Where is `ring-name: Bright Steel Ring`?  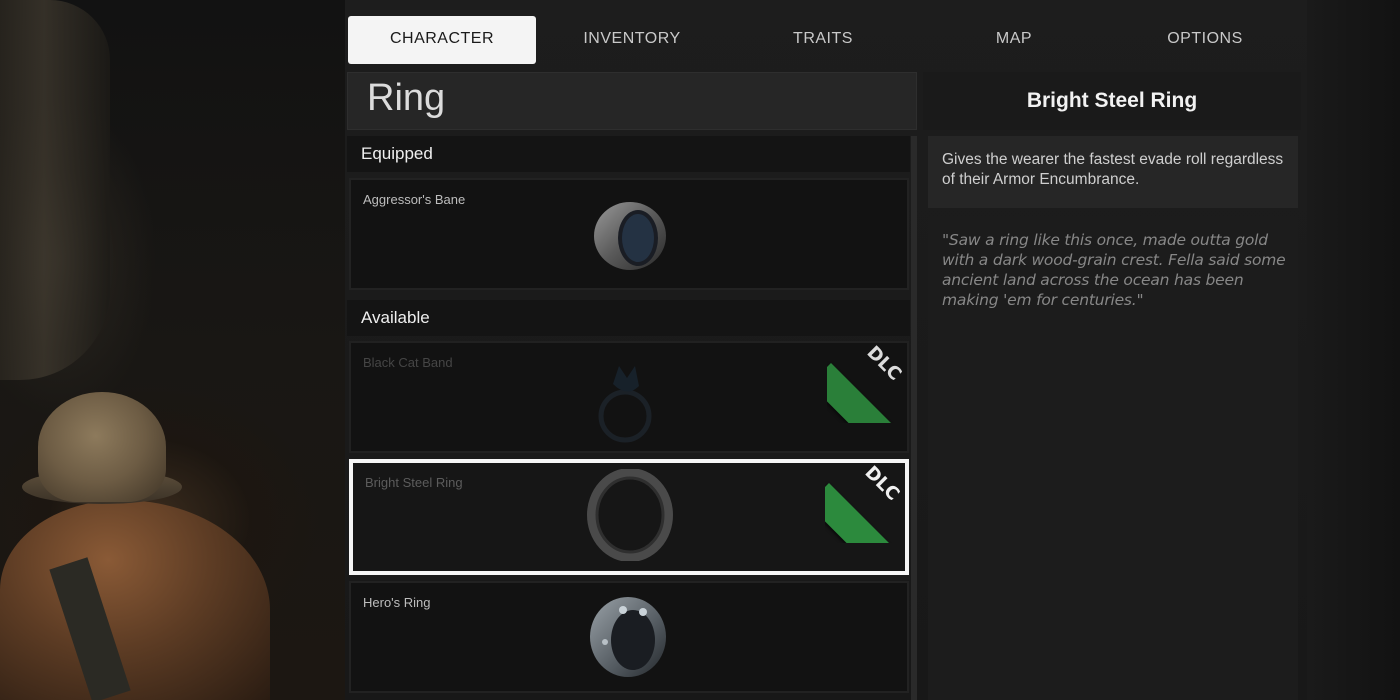 ring-name: Bright Steel Ring is located at coordinates (414, 482).